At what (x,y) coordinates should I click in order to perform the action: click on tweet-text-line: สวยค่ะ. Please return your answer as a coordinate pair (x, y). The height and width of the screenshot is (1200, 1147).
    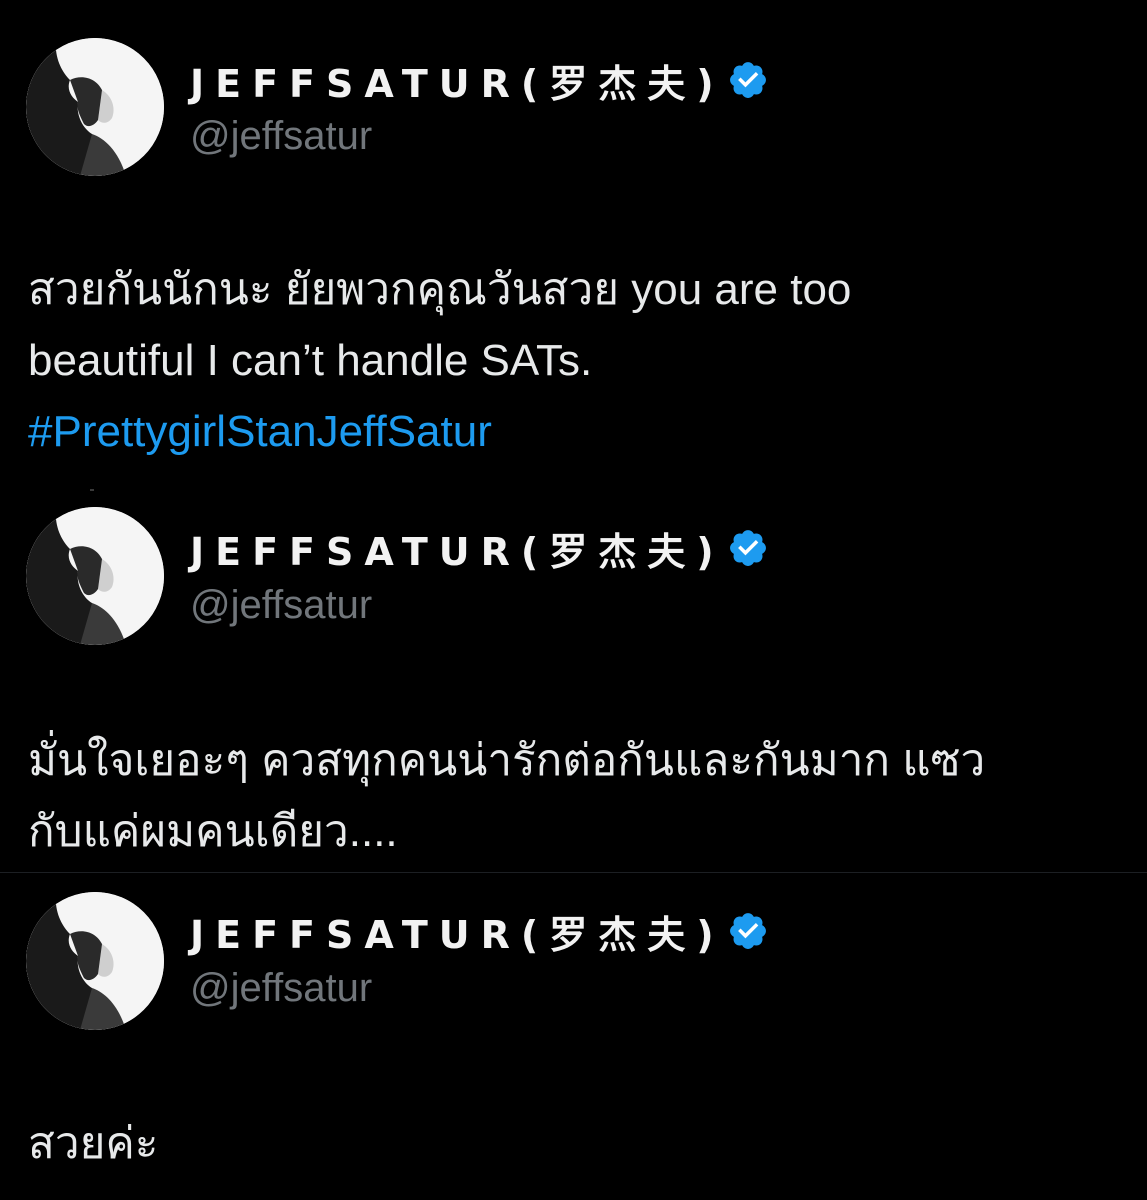
    Looking at the image, I should click on (93, 1143).